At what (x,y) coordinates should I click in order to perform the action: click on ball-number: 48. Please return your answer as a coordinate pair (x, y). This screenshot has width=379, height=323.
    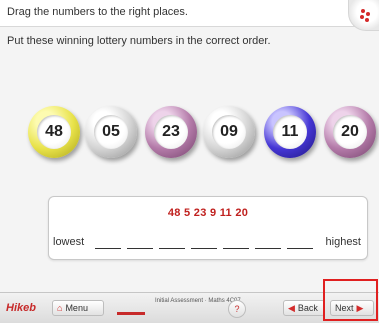
    Looking at the image, I should click on (54, 132).